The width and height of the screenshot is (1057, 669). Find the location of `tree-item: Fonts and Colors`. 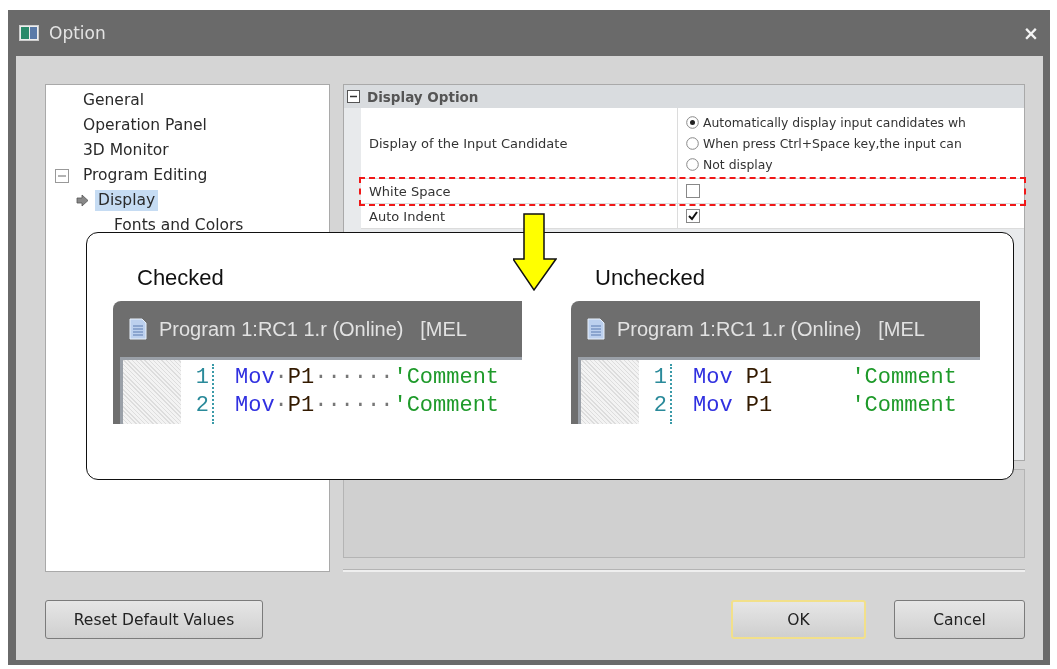

tree-item: Fonts and Colors is located at coordinates (179, 225).